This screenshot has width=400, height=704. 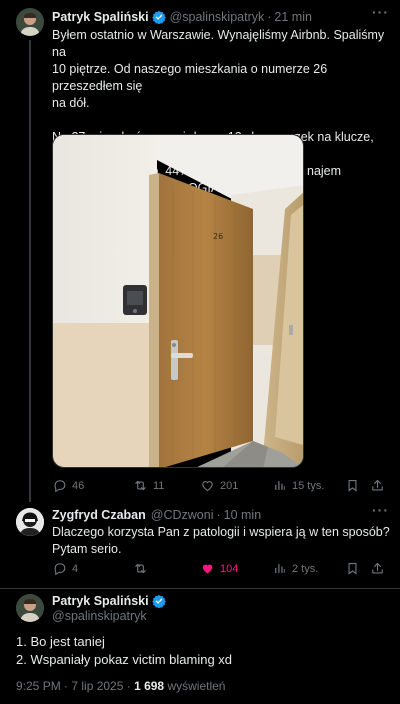 I want to click on views-button: 2 tys., so click(x=295, y=568).